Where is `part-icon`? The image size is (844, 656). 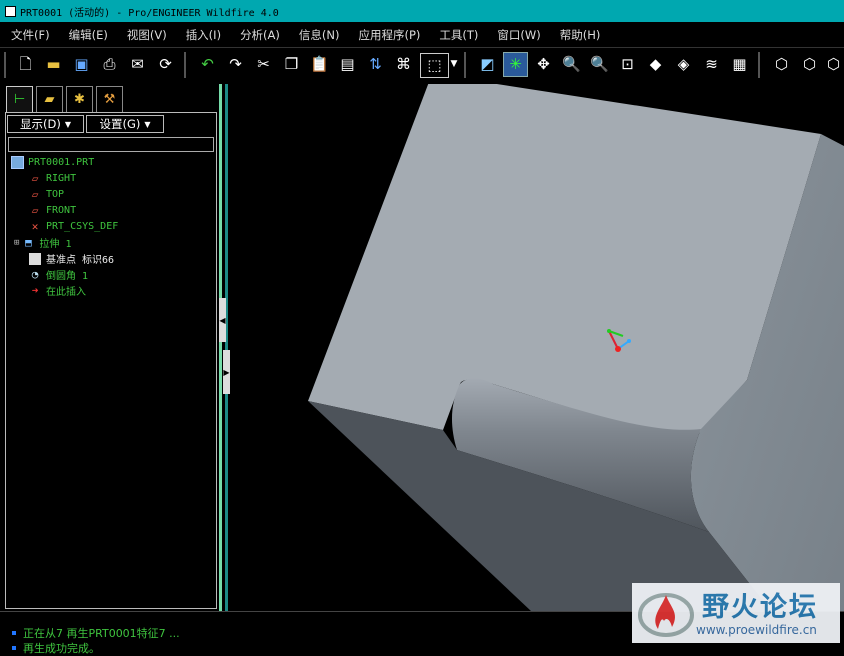 part-icon is located at coordinates (17, 163).